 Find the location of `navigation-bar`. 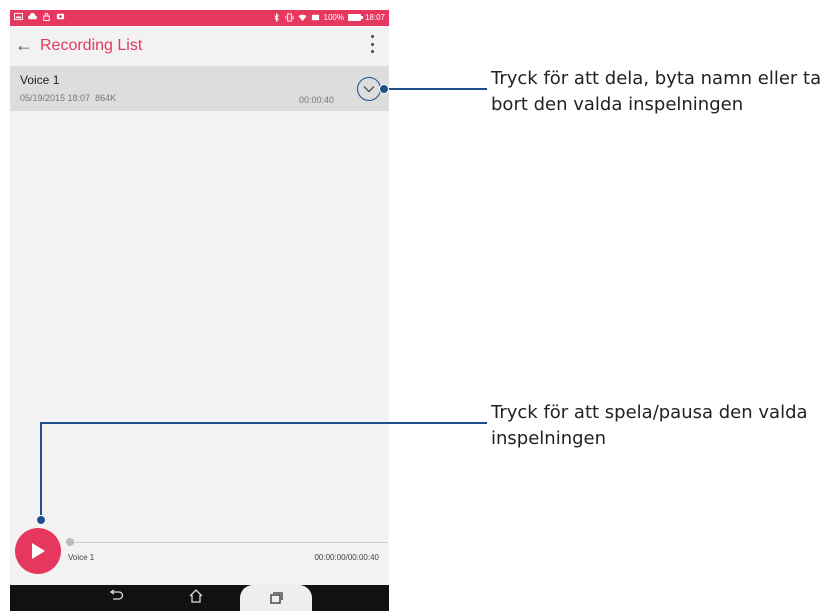

navigation-bar is located at coordinates (199, 598).